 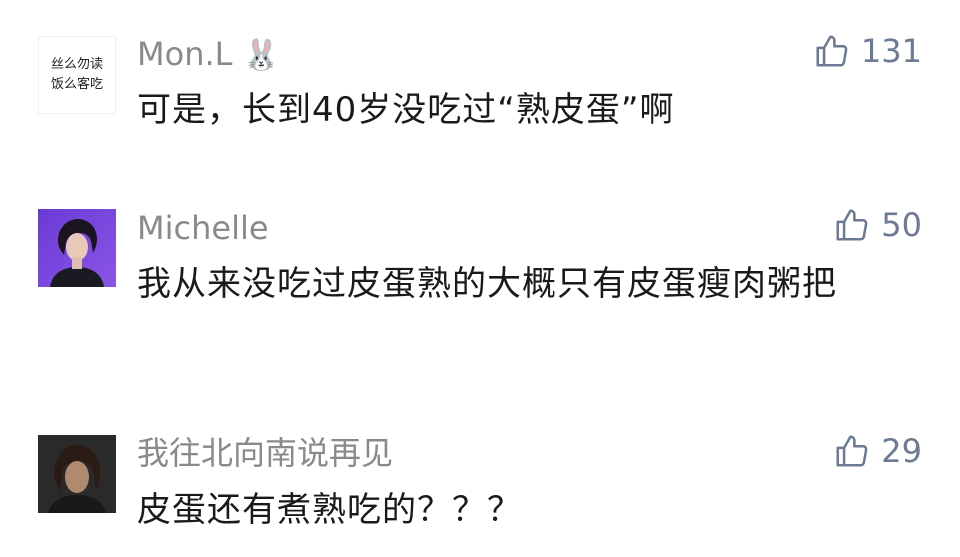 I want to click on username: Michelle, so click(x=203, y=228).